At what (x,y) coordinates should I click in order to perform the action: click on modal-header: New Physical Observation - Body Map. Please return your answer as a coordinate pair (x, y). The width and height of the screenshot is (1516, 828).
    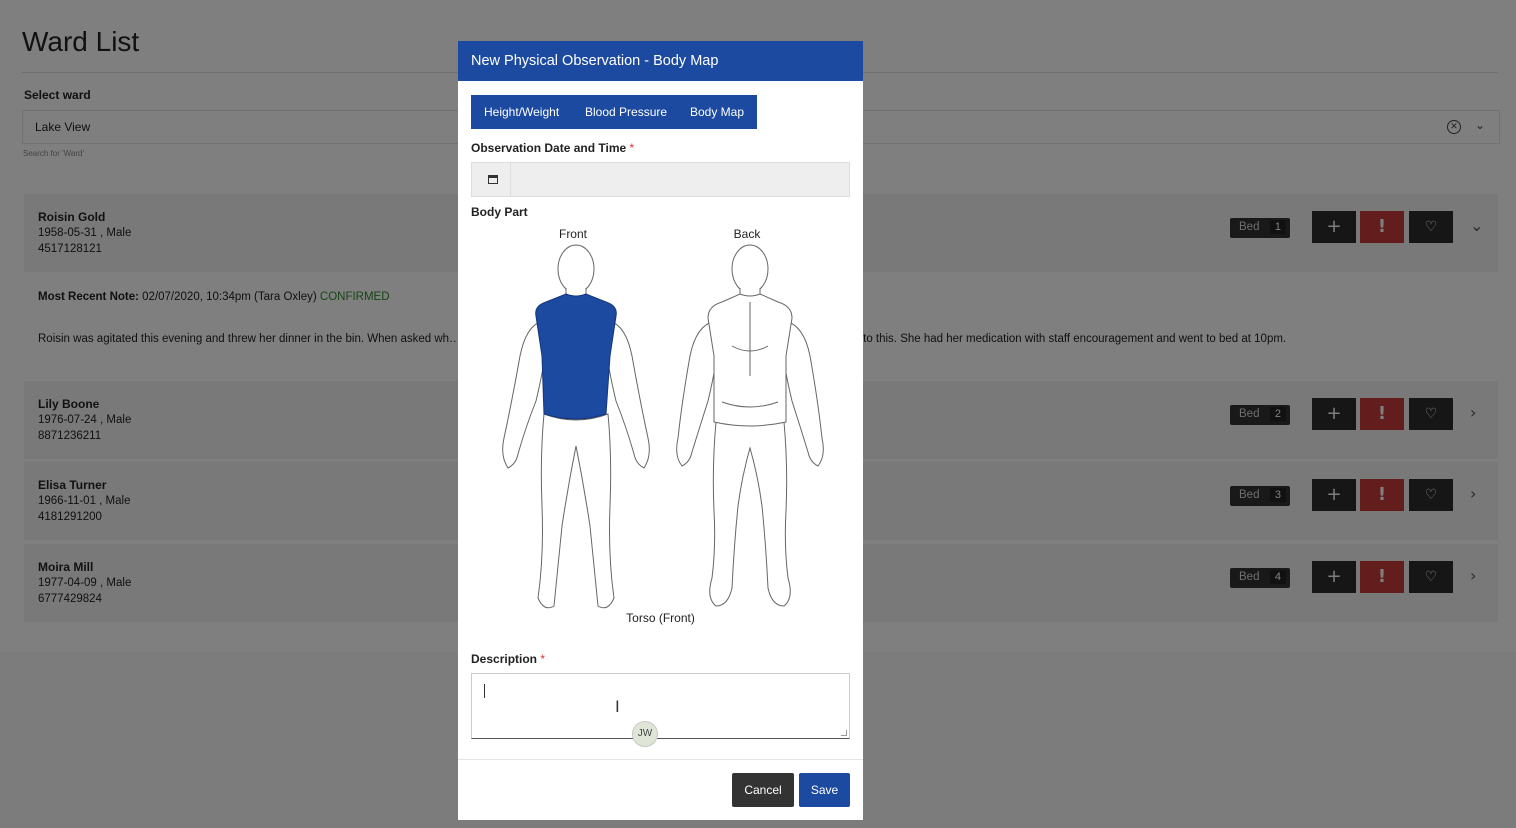
    Looking at the image, I should click on (660, 61).